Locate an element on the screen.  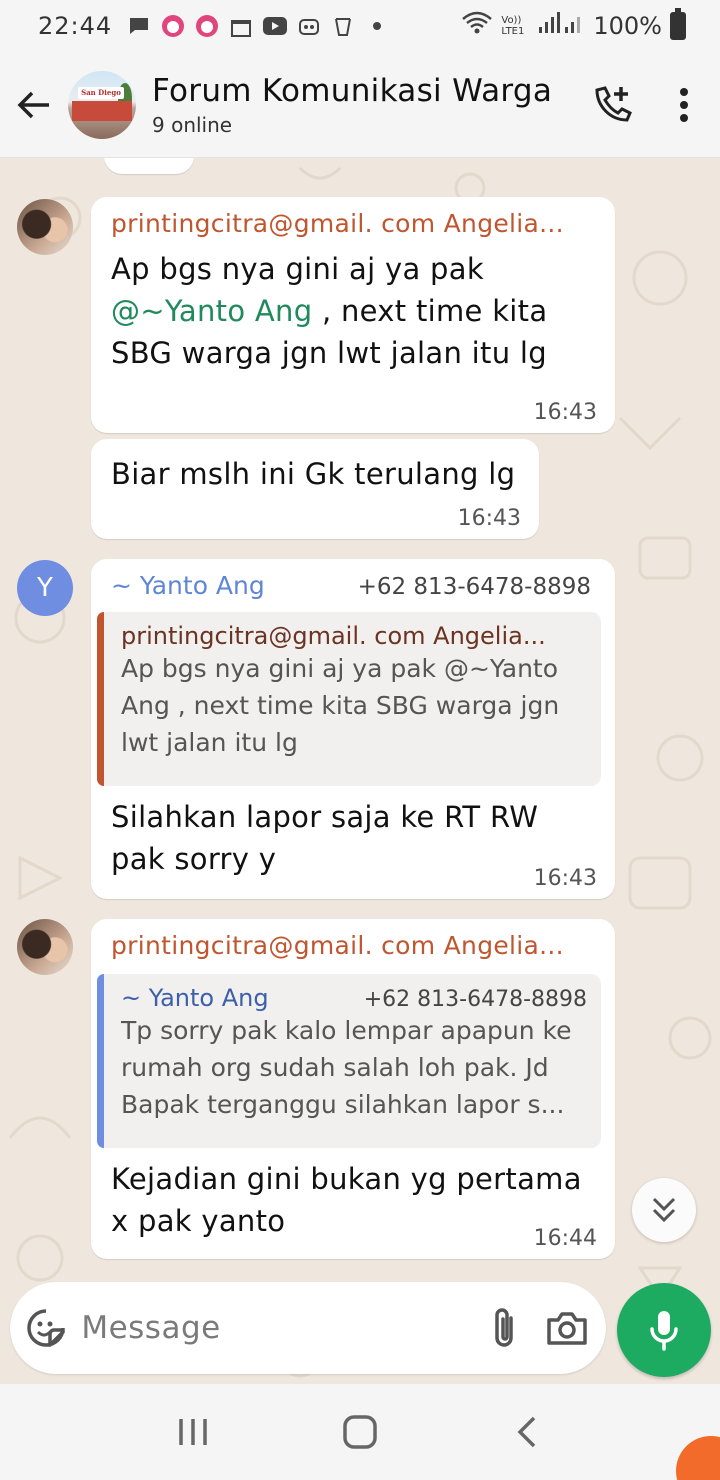
message-notification-icon is located at coordinates (139, 26).